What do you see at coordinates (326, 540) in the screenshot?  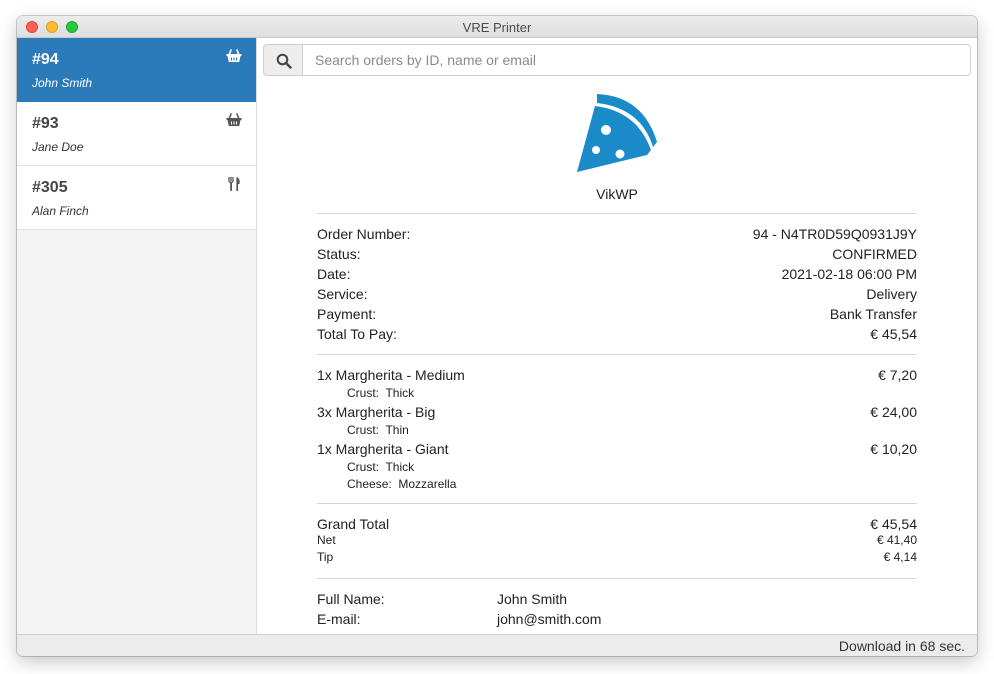 I see `net-label: Net` at bounding box center [326, 540].